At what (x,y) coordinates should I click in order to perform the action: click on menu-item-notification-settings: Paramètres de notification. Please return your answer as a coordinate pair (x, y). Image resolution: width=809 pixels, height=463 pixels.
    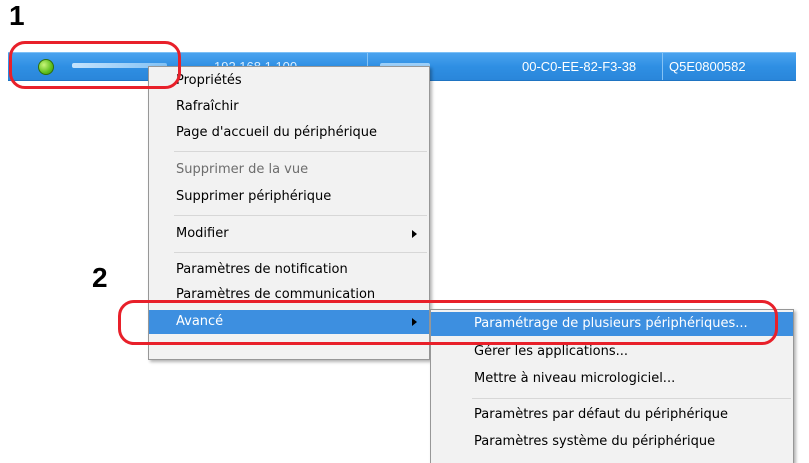
    Looking at the image, I should click on (289, 270).